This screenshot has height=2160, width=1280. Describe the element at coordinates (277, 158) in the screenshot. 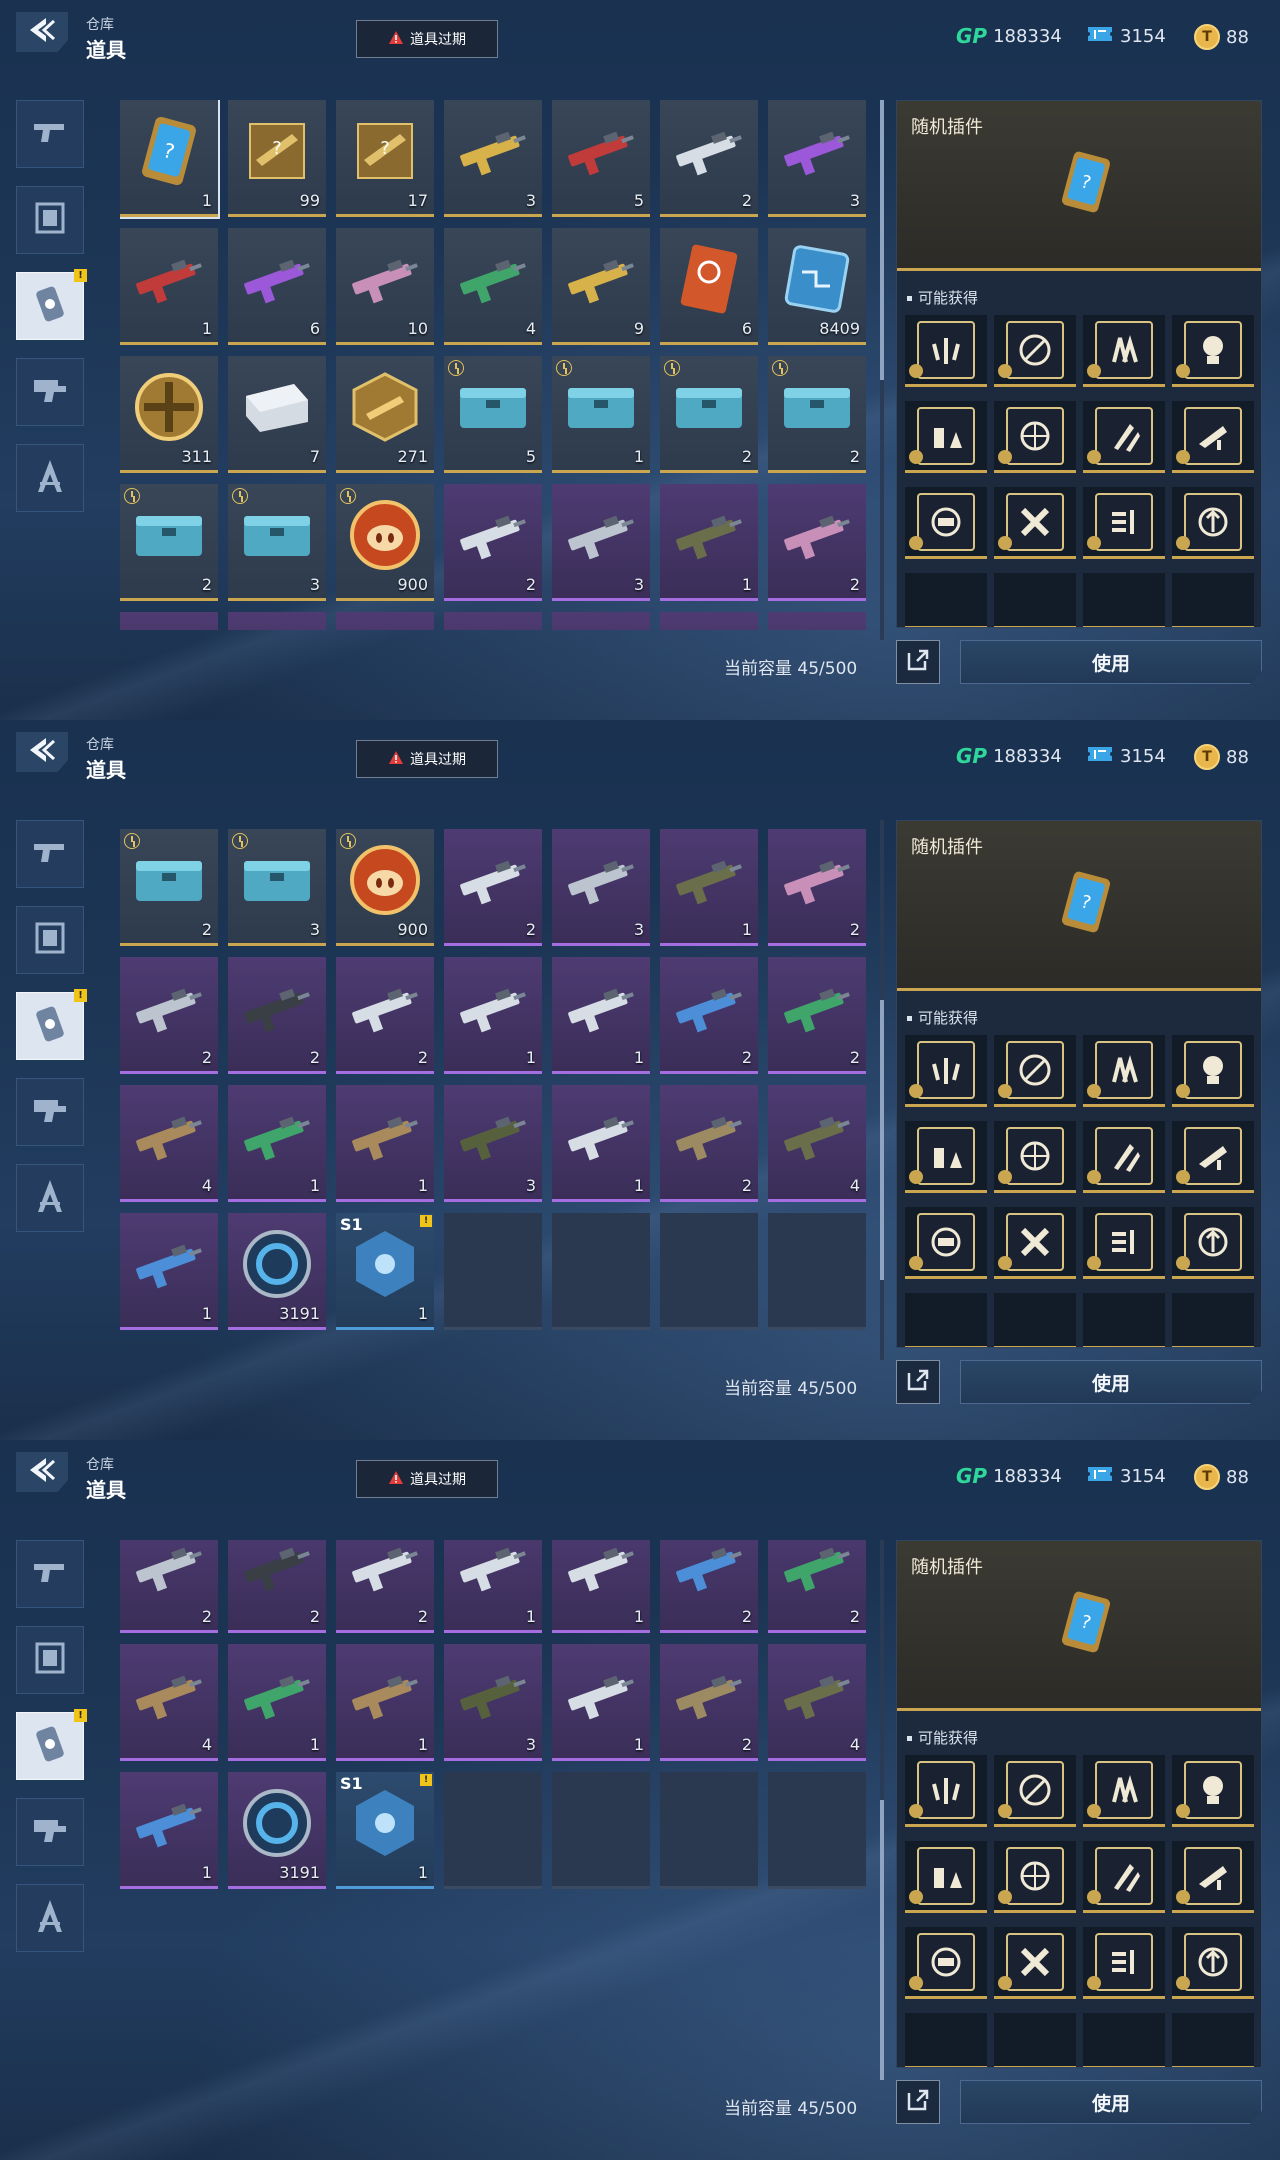

I see `item-slot: ? 99` at that location.